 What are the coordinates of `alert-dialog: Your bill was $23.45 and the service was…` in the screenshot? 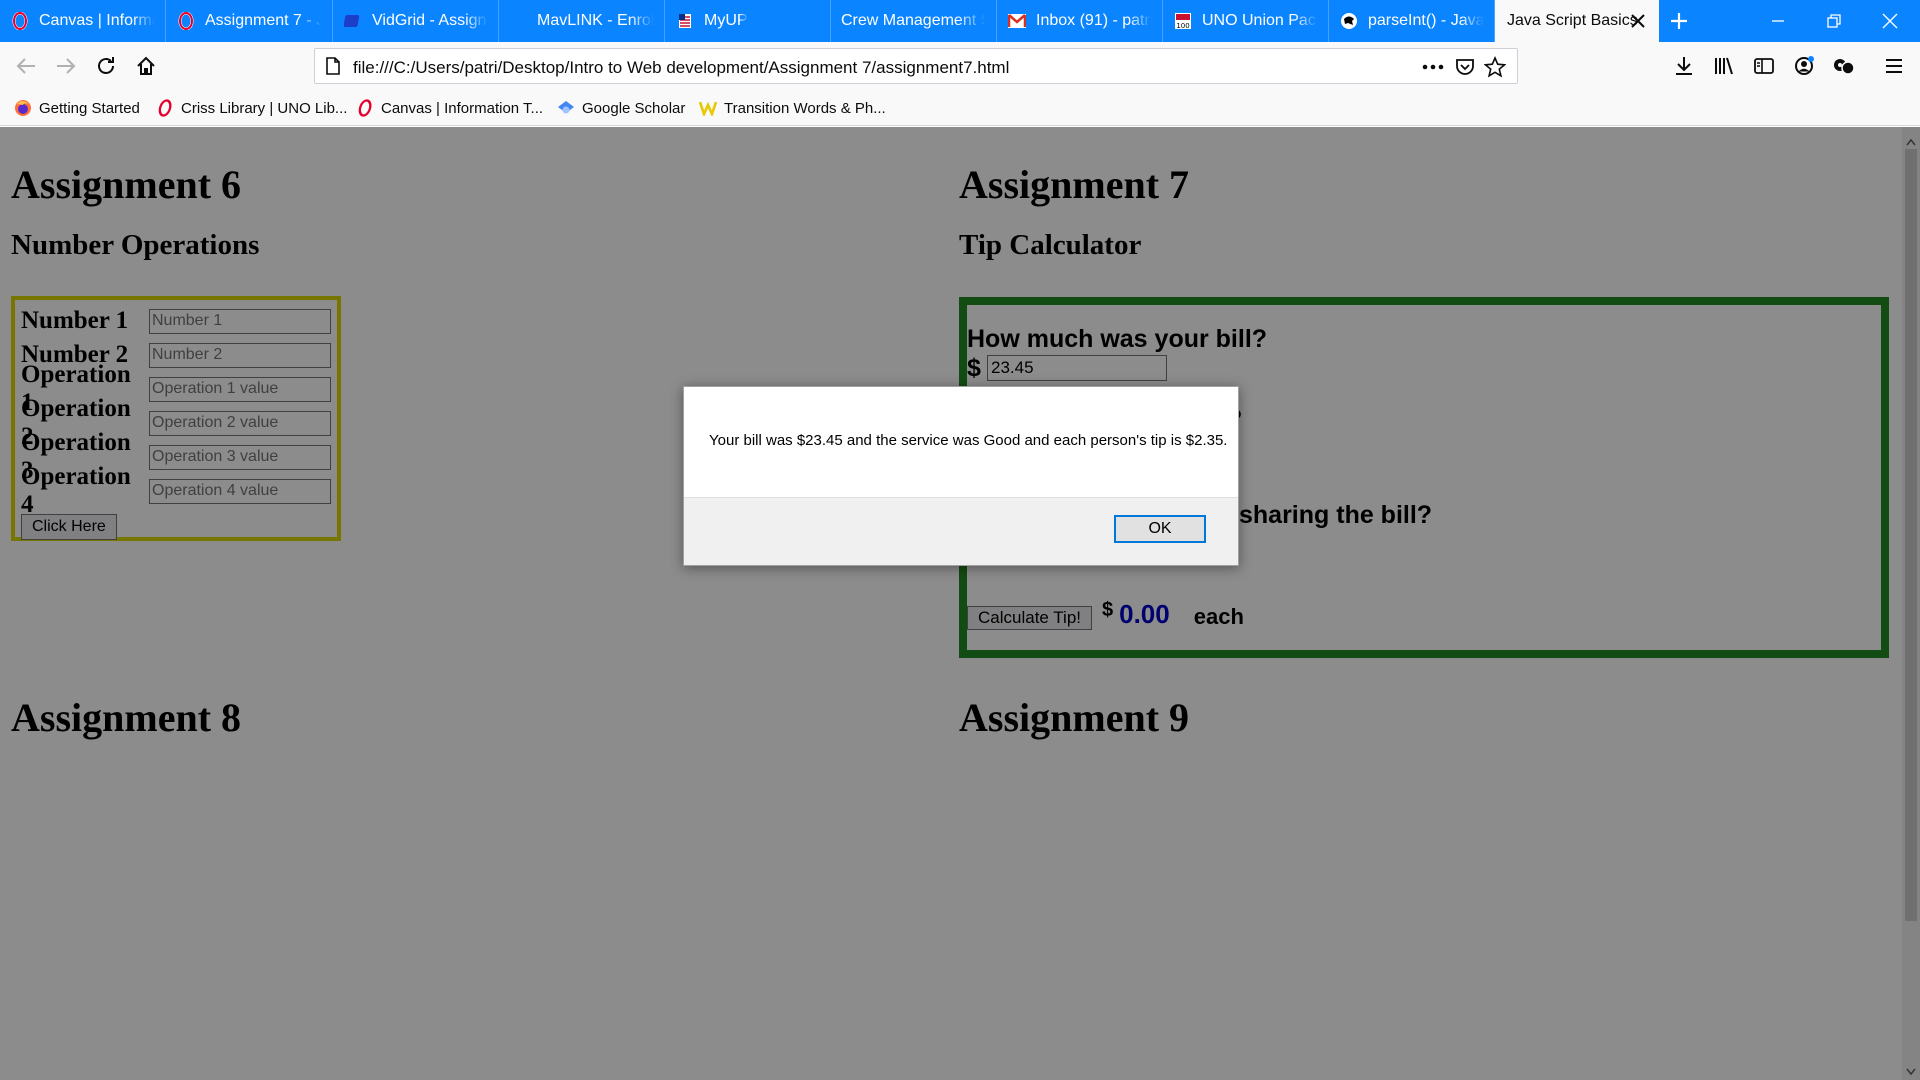 It's located at (961, 476).